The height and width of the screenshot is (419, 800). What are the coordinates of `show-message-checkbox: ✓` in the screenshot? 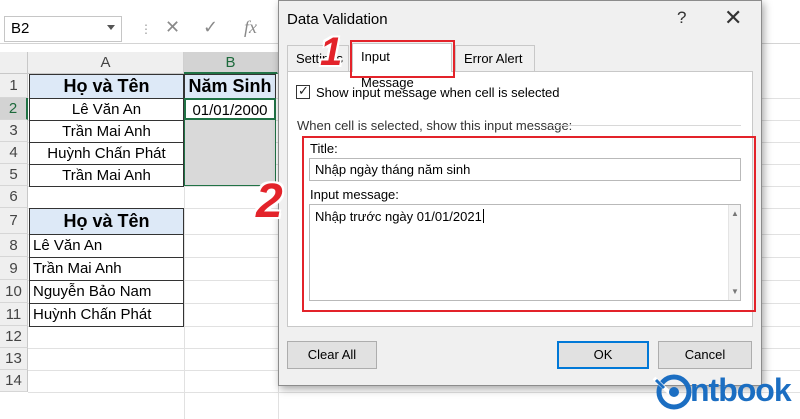 It's located at (303, 91).